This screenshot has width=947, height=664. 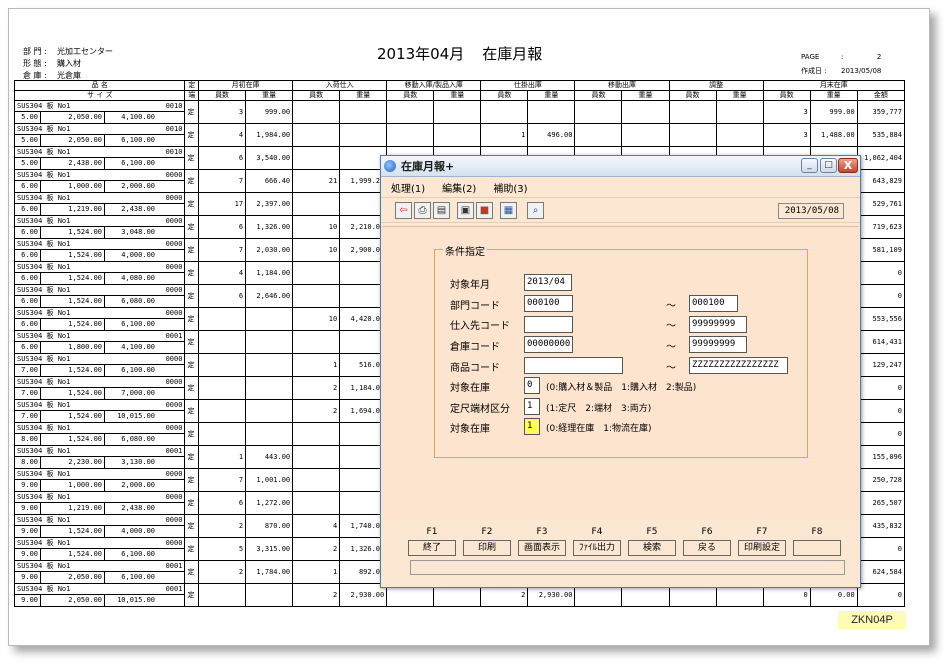 What do you see at coordinates (99, 503) in the screenshot?
I see `item-cell: SUS304 板 No1 0000 9.00 1,219.00 2,438.00` at bounding box center [99, 503].